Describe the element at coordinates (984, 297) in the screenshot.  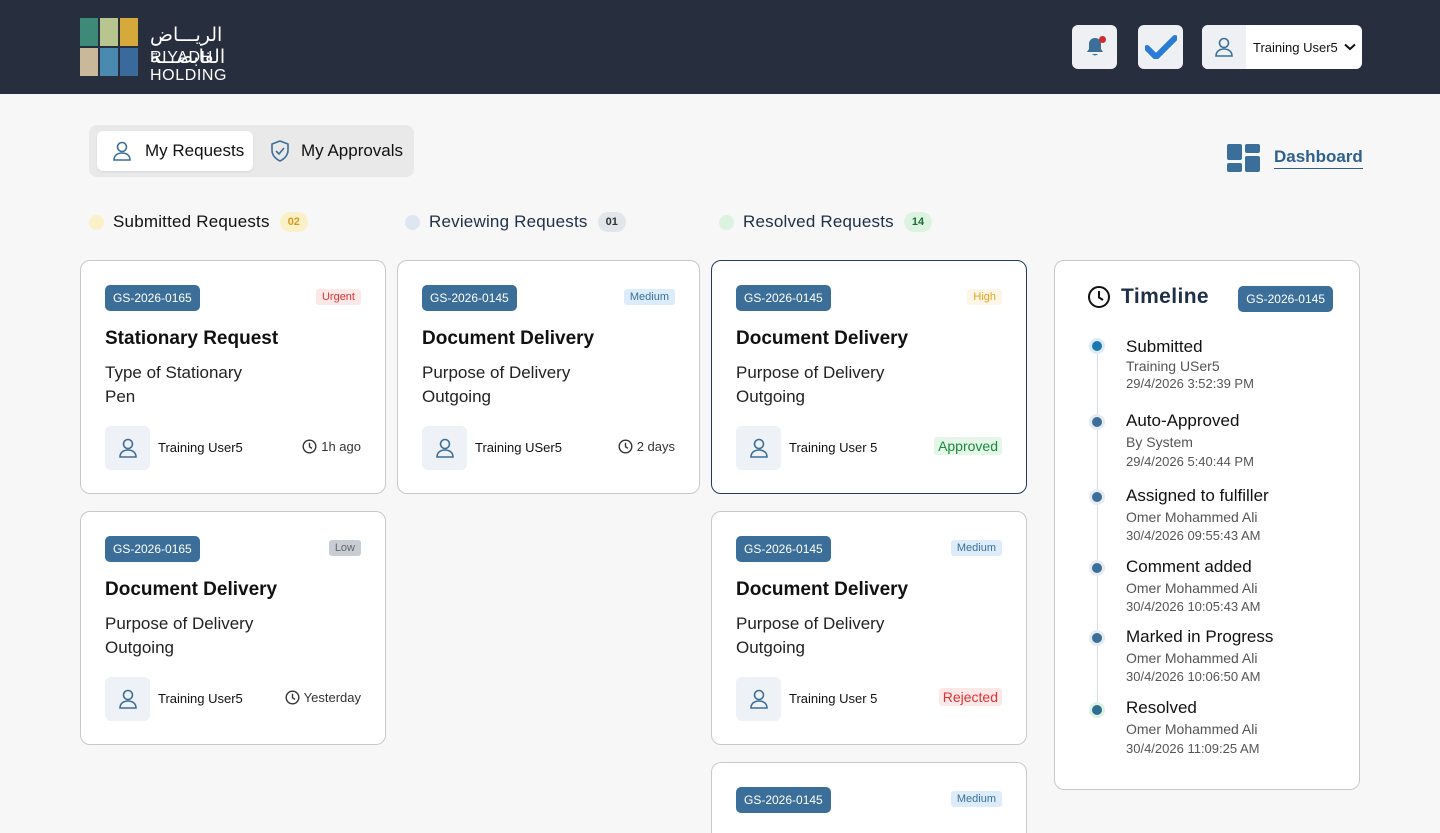
I see `priority-badge: High` at that location.